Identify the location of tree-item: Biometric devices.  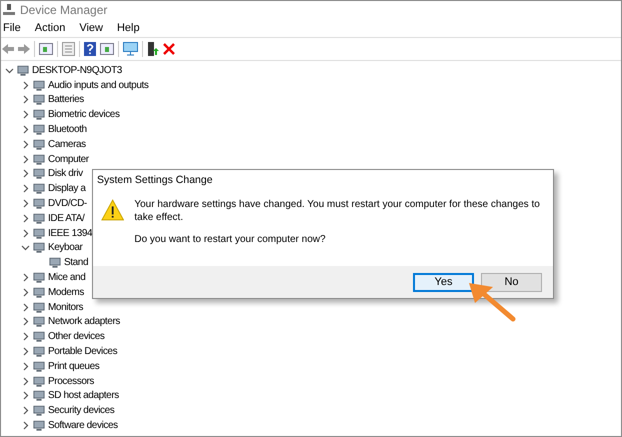
(84, 114).